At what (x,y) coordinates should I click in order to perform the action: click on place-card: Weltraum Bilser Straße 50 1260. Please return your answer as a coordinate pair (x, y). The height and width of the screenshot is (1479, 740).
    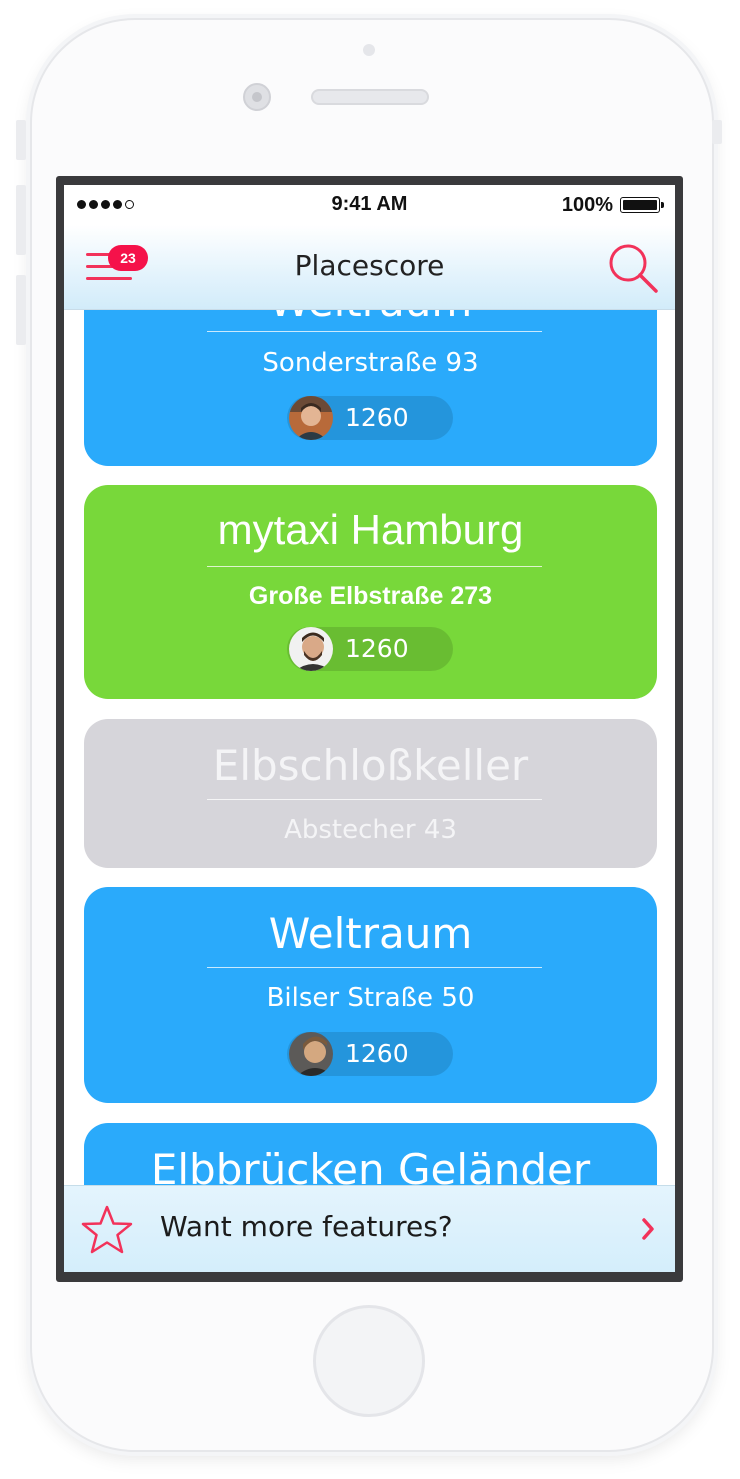
    Looking at the image, I should click on (370, 995).